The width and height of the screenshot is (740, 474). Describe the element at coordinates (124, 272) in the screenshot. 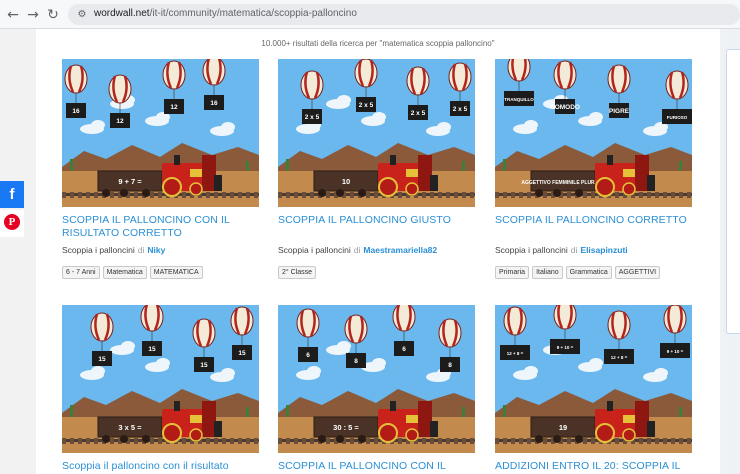

I see `tag-chip: Matematica` at that location.